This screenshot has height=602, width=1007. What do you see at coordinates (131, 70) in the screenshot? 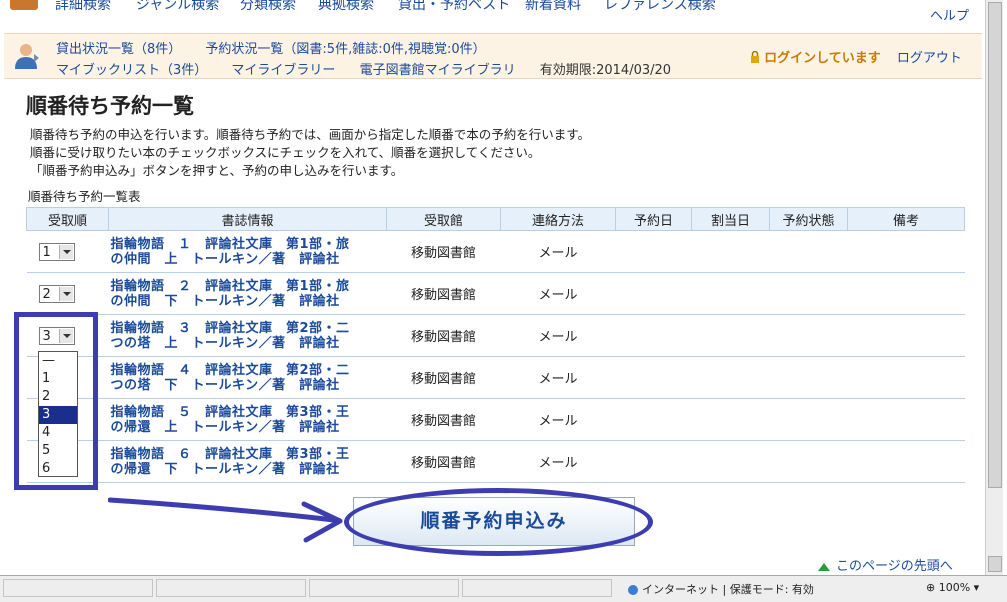
I see `my-booklist-link: マイブックリスト（3件）` at bounding box center [131, 70].